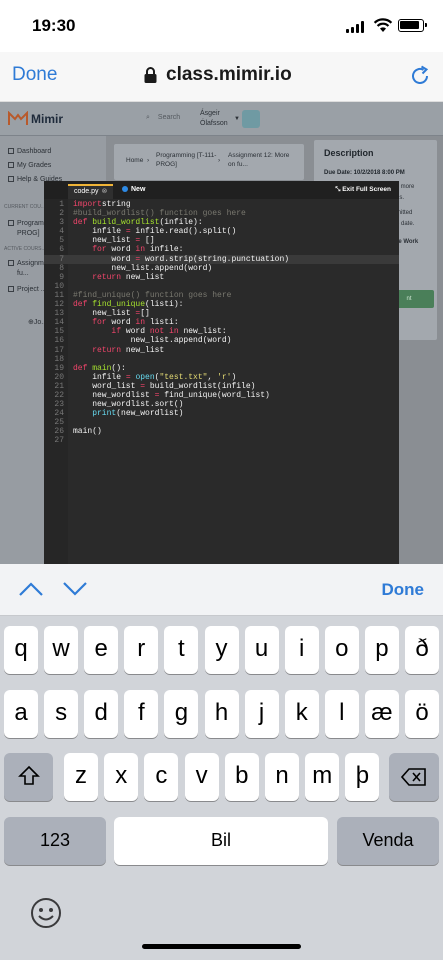 Image resolution: width=443 pixels, height=960 pixels. Describe the element at coordinates (61, 223) in the screenshot. I see `line-number: 3` at that location.